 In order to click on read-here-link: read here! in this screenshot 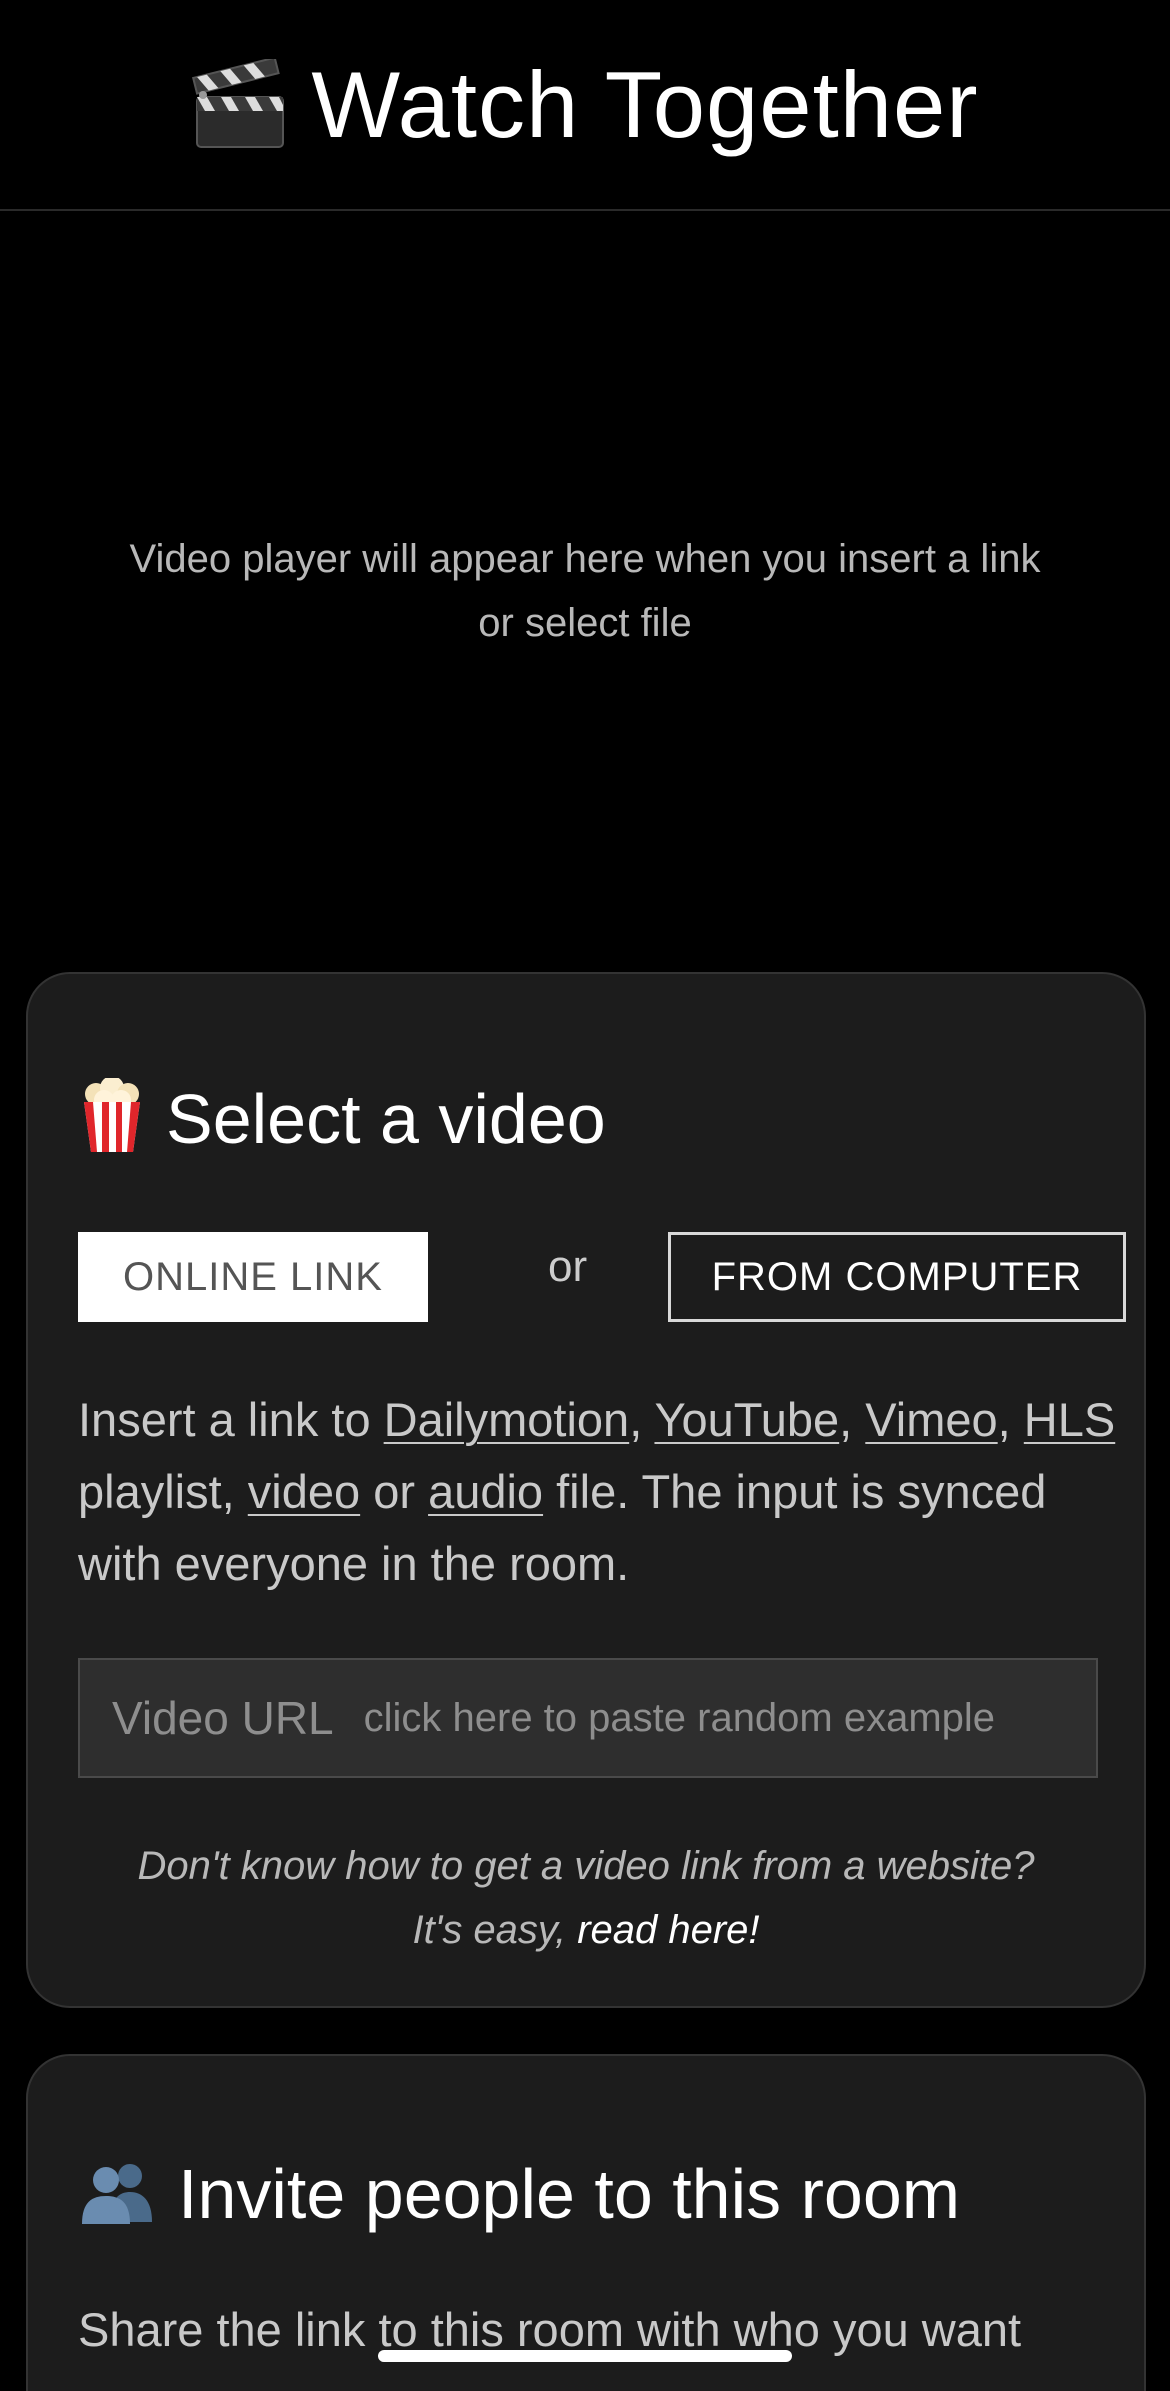, I will do `click(668, 1930)`.